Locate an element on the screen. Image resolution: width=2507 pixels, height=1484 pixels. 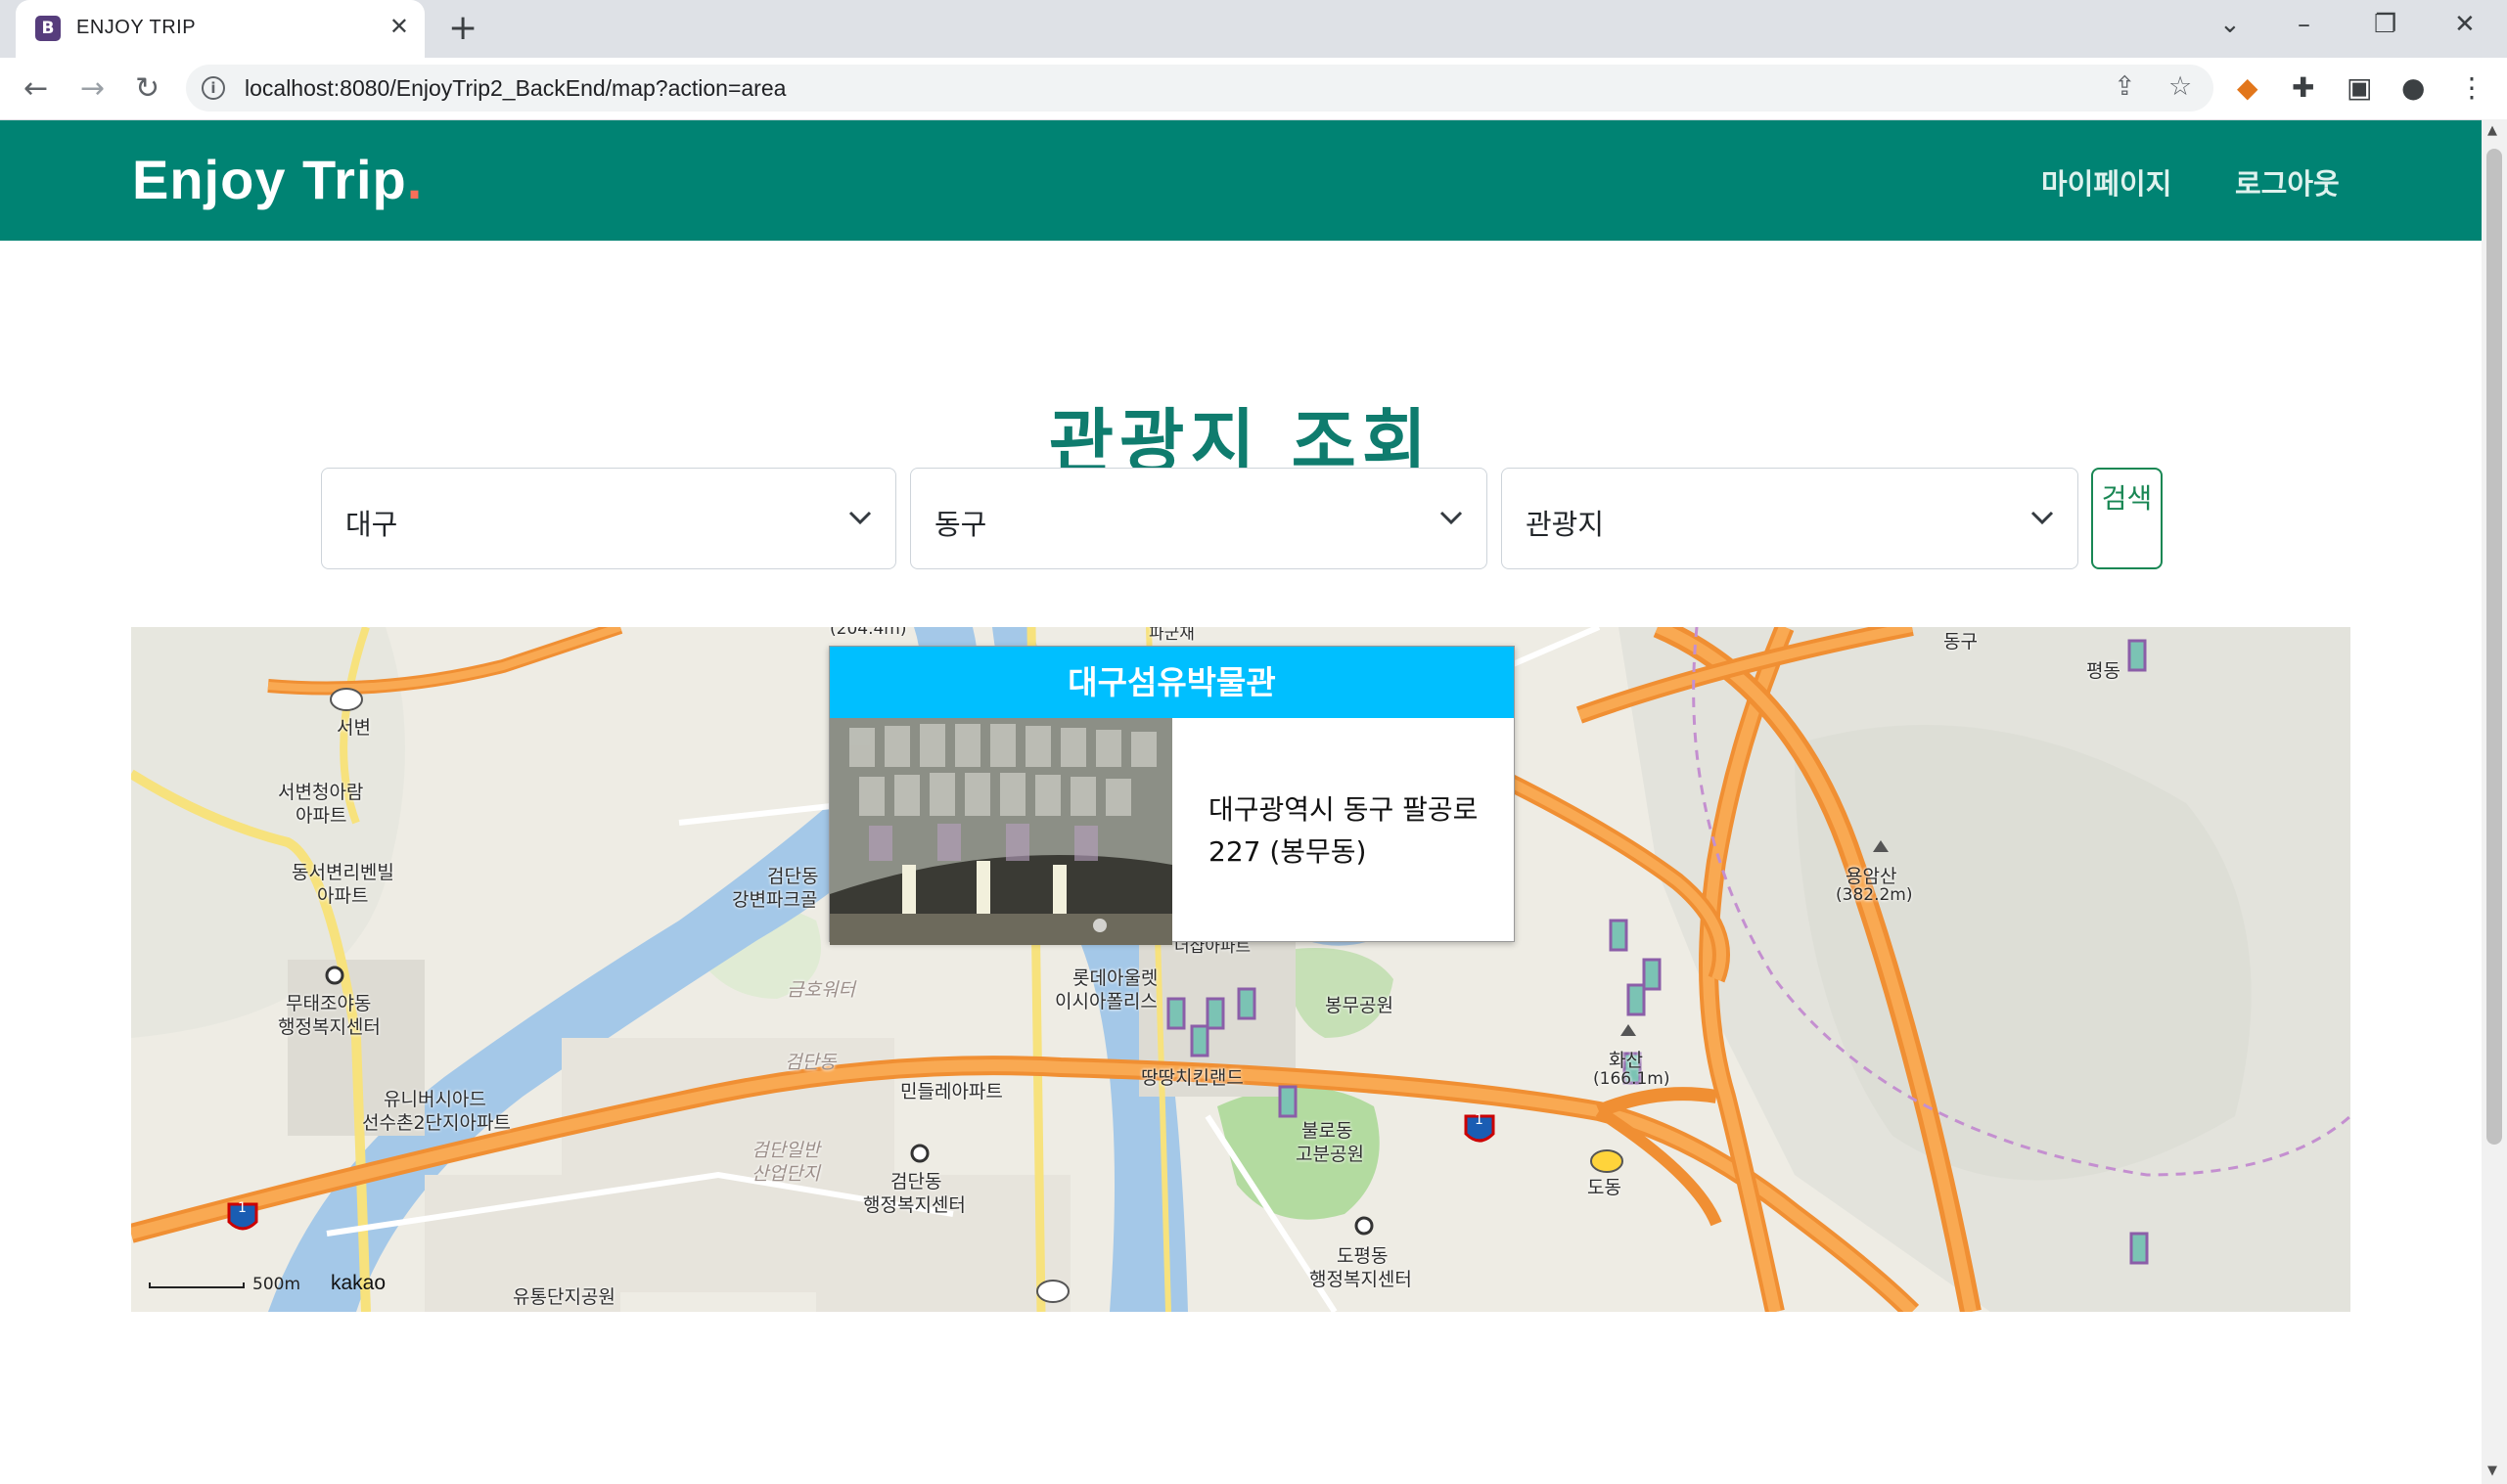
new-tab-button: + is located at coordinates (463, 28).